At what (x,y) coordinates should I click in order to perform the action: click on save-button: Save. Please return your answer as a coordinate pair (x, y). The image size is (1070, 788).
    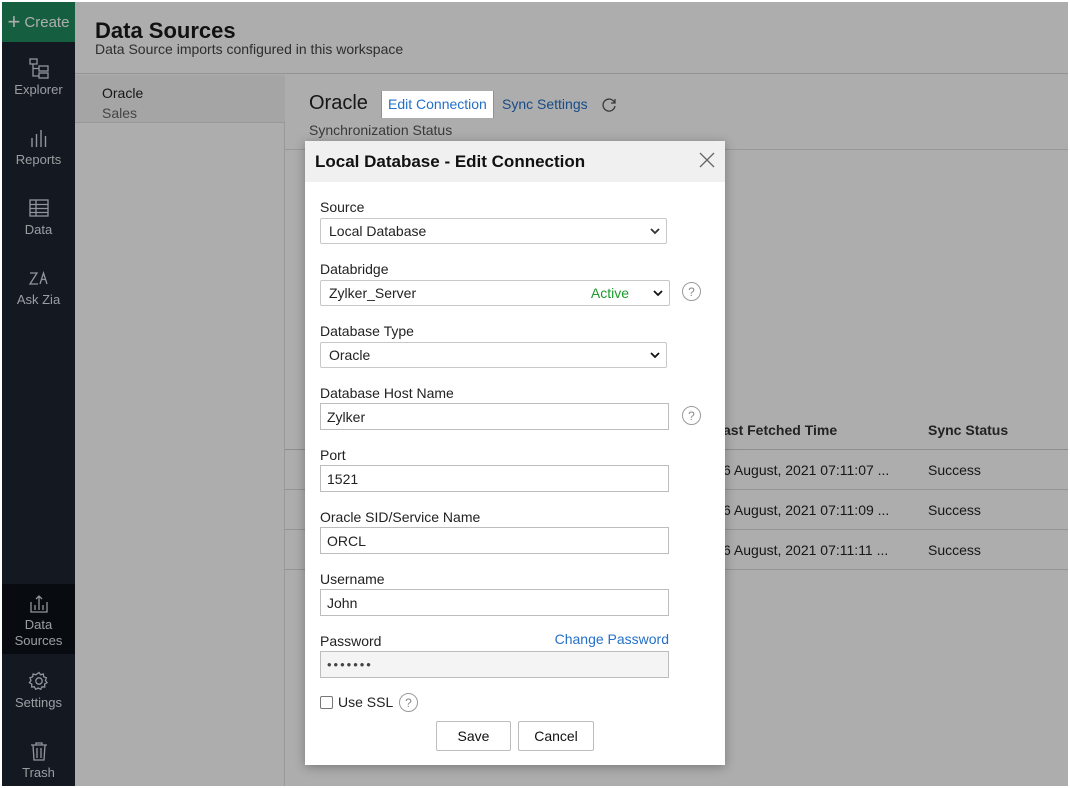
    Looking at the image, I should click on (473, 736).